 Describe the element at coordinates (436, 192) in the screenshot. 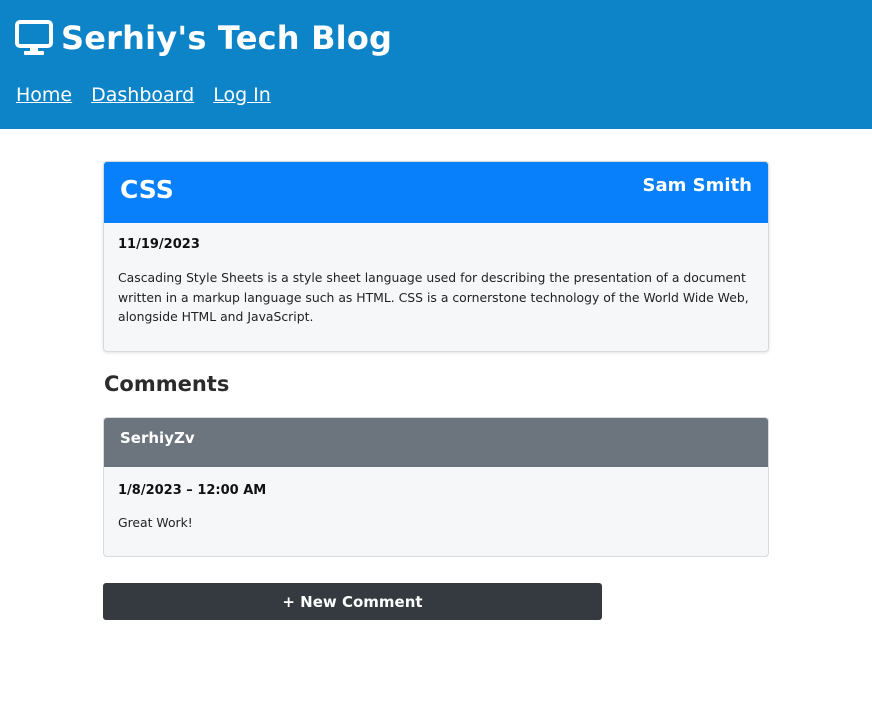

I see `post-card-header: CSS Sam Smith` at that location.